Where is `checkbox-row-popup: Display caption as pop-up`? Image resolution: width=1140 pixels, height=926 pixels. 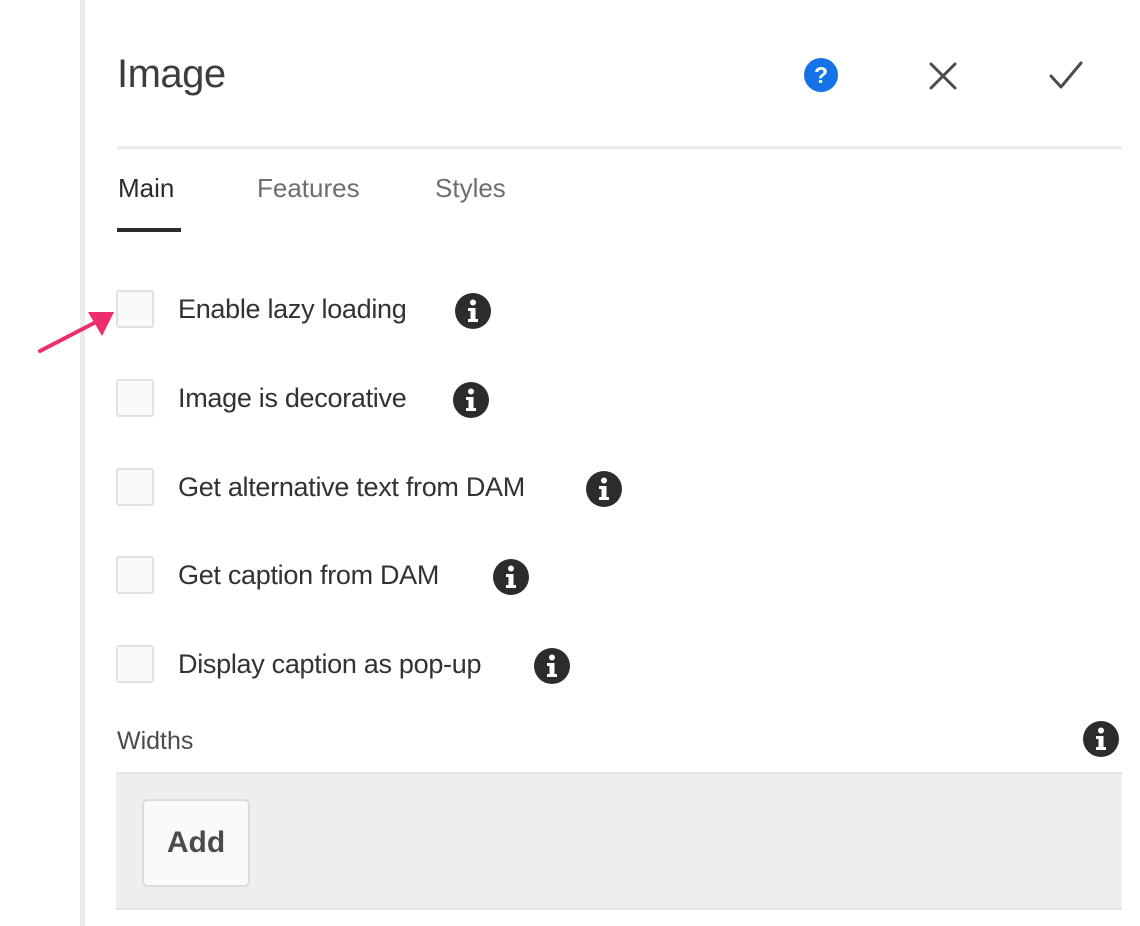
checkbox-row-popup: Display caption as pop-up is located at coordinates (466, 665).